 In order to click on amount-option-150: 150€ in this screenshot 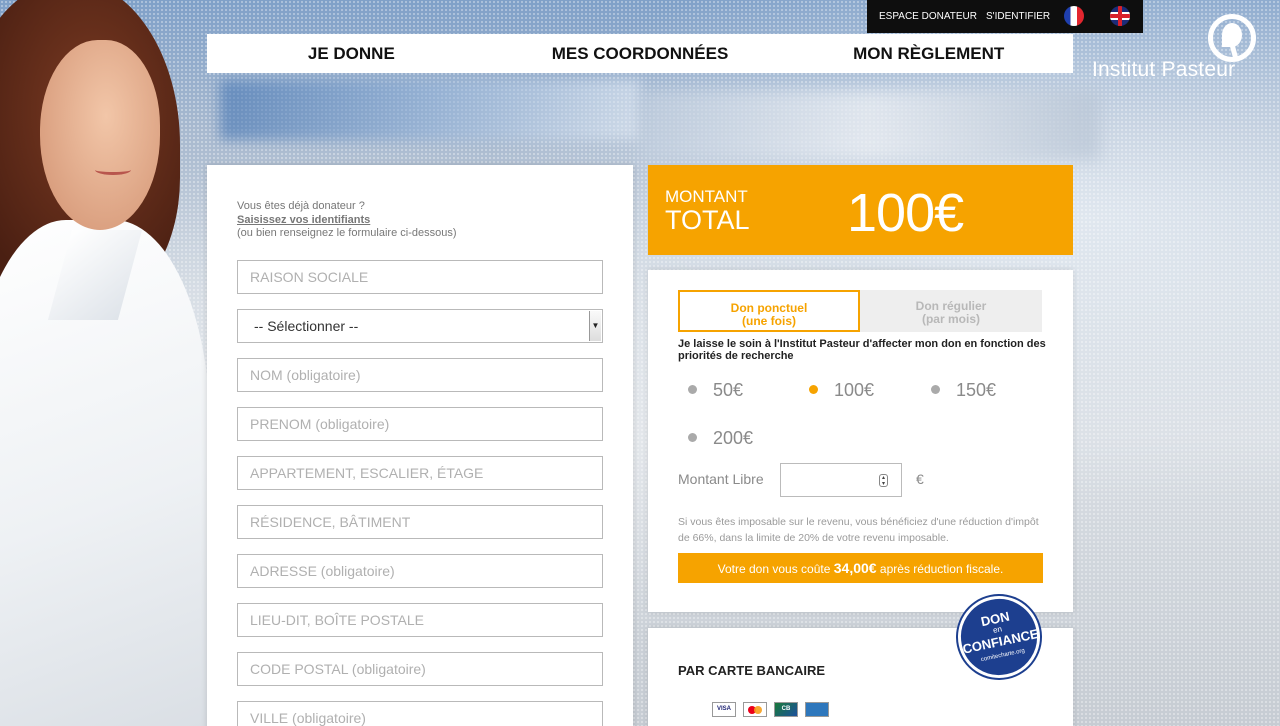, I will do `click(963, 390)`.